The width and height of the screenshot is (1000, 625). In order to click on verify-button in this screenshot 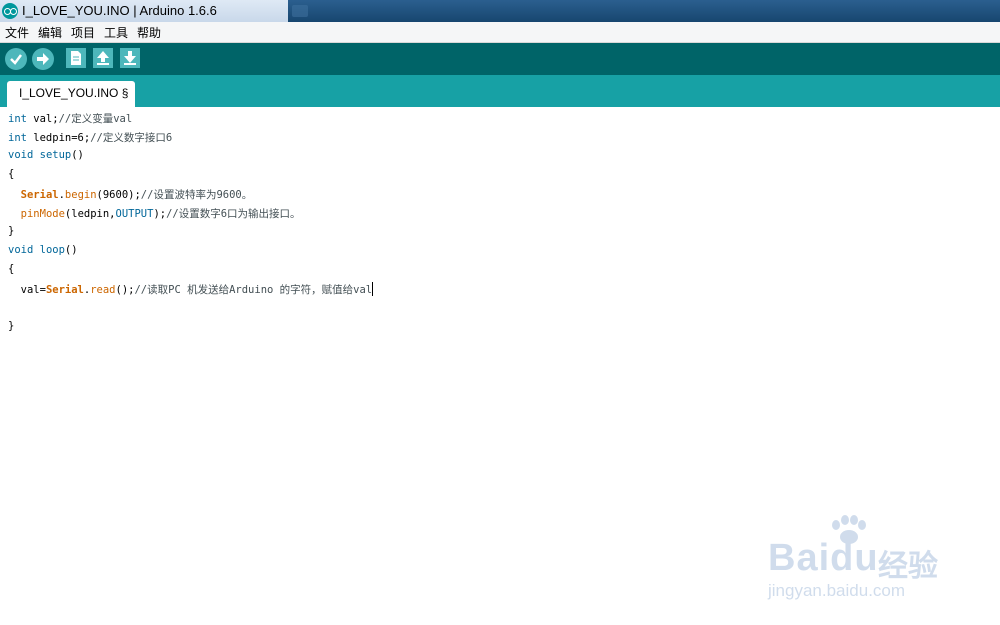, I will do `click(16, 59)`.